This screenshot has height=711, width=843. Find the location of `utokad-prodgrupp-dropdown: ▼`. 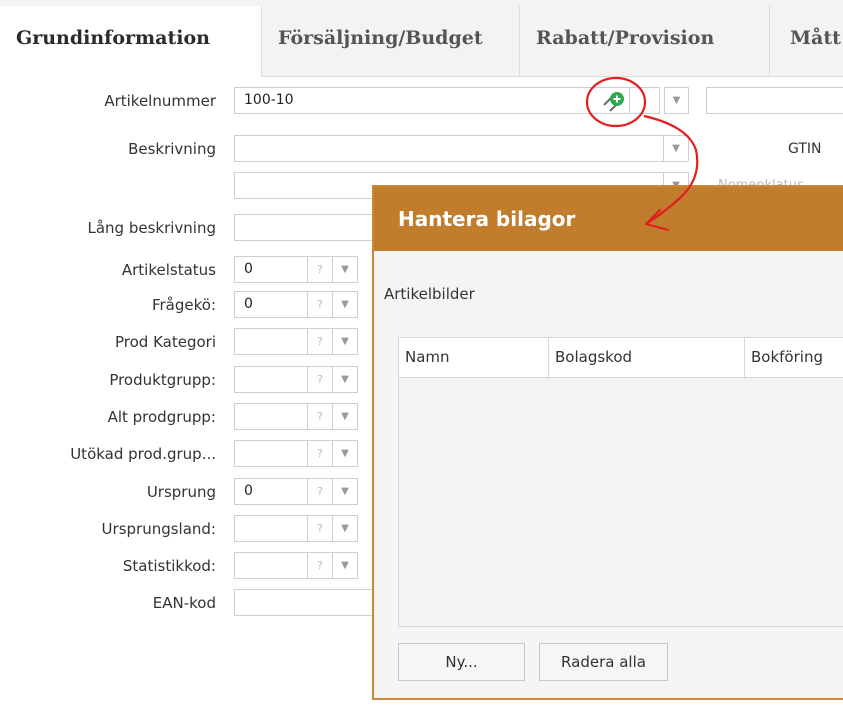

utokad-prodgrupp-dropdown: ▼ is located at coordinates (345, 453).